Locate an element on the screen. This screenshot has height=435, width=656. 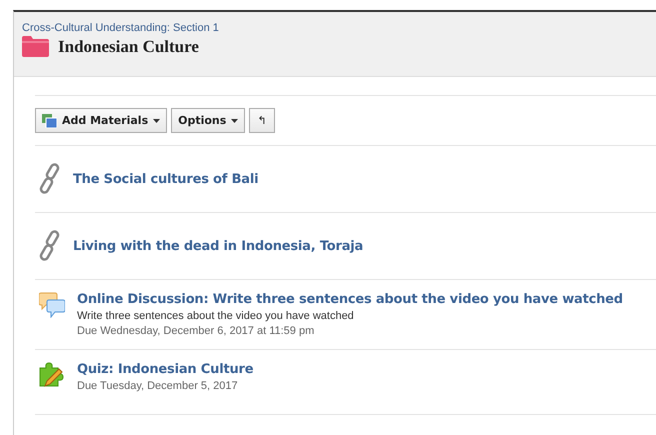
windows-icon is located at coordinates (49, 121).